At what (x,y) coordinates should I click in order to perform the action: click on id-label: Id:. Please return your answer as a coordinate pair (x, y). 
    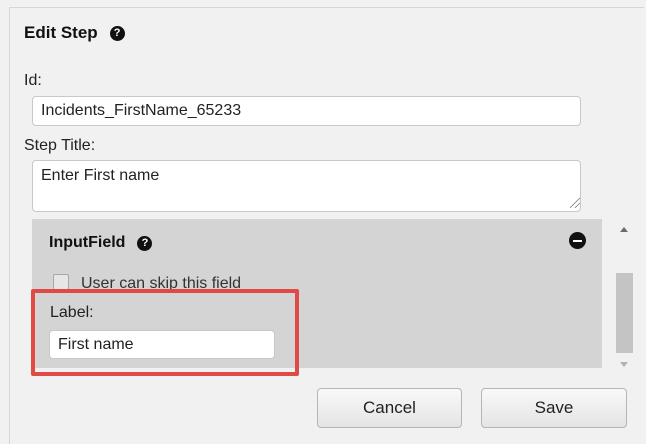
    Looking at the image, I should click on (33, 80).